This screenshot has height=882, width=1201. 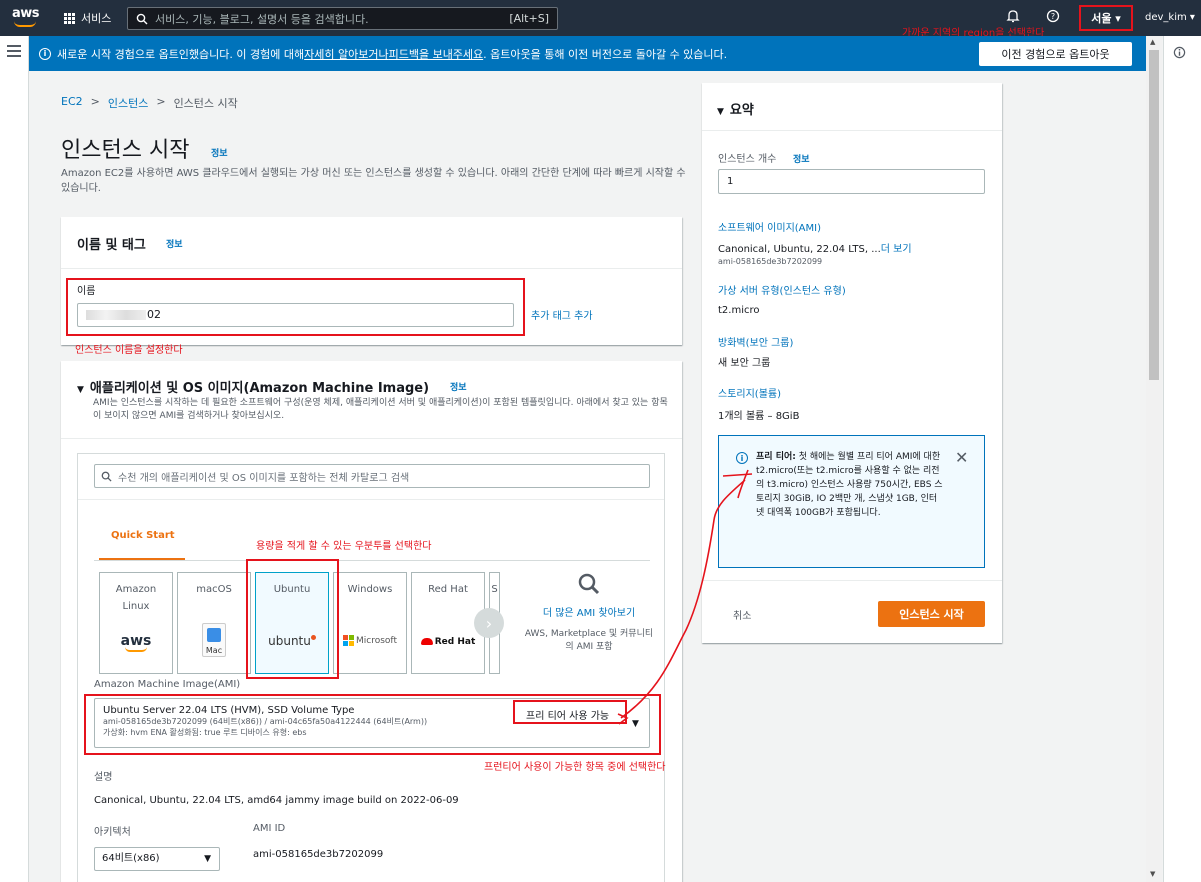 I want to click on menu-icon, so click(x=14, y=52).